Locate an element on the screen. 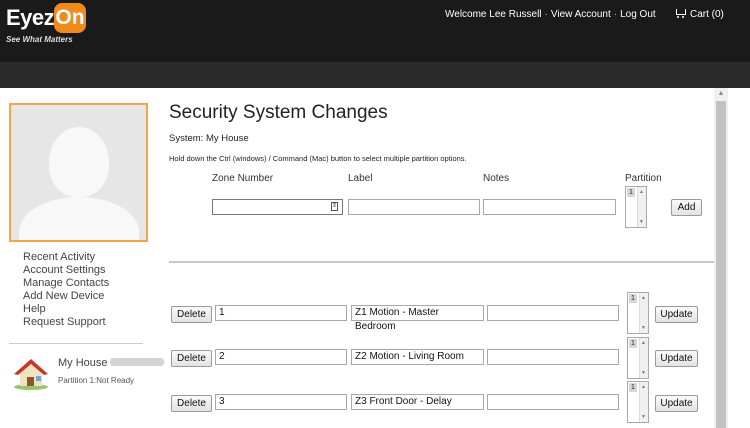  zone-number-input: 3 is located at coordinates (281, 402).